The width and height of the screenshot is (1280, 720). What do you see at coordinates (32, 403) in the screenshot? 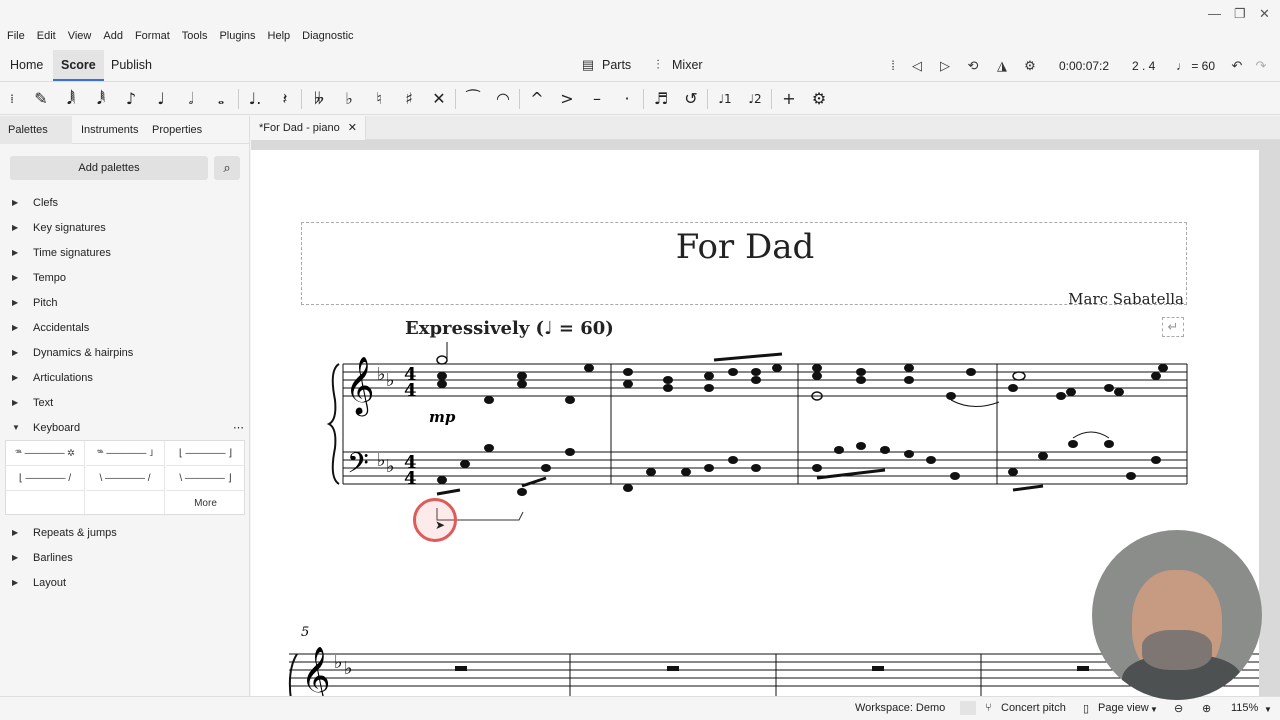
I see `palette-text: ▶ Text` at bounding box center [32, 403].